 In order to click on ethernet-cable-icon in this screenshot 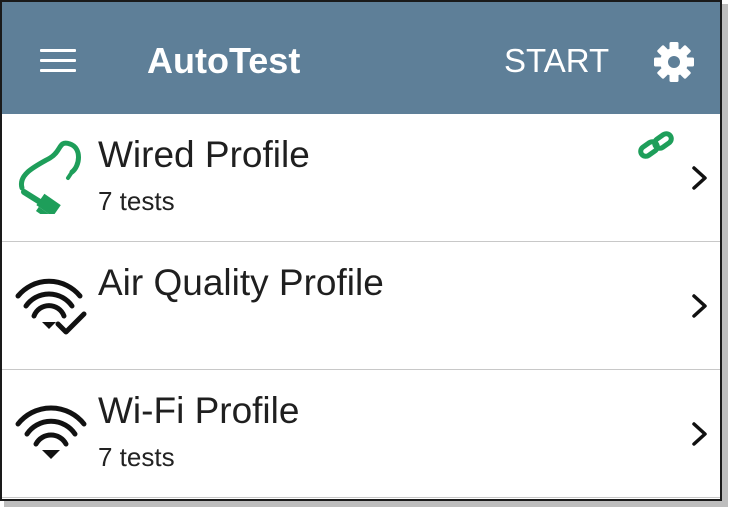, I will do `click(53, 178)`.